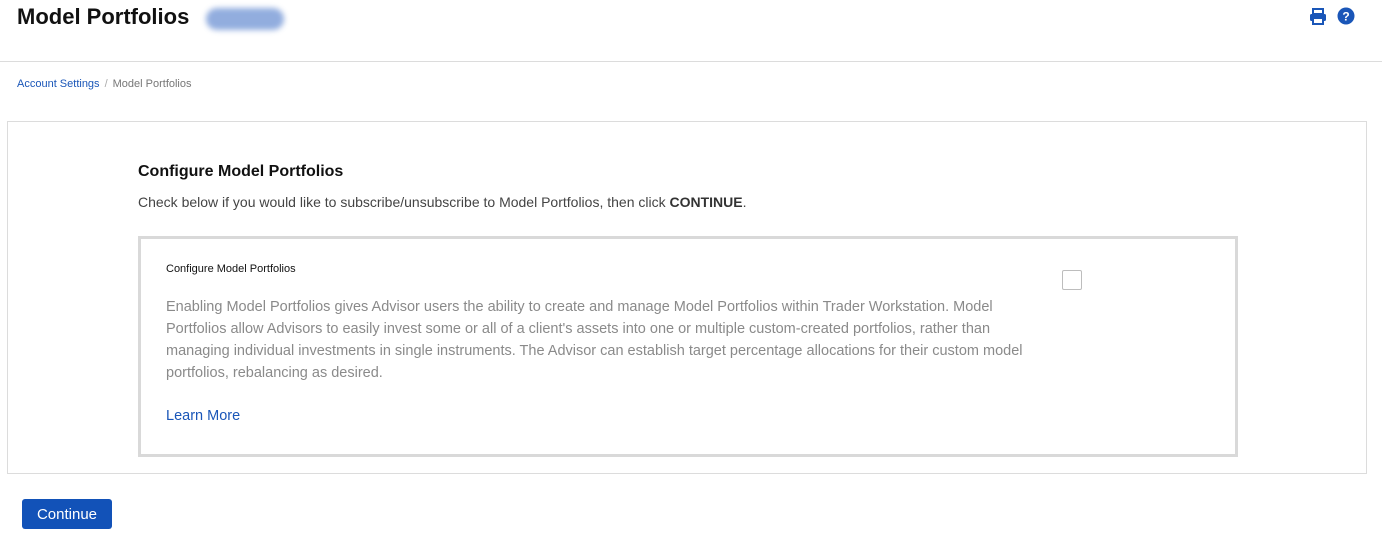  Describe the element at coordinates (152, 84) in the screenshot. I see `breadcrumb-current: Model Portfolios` at that location.